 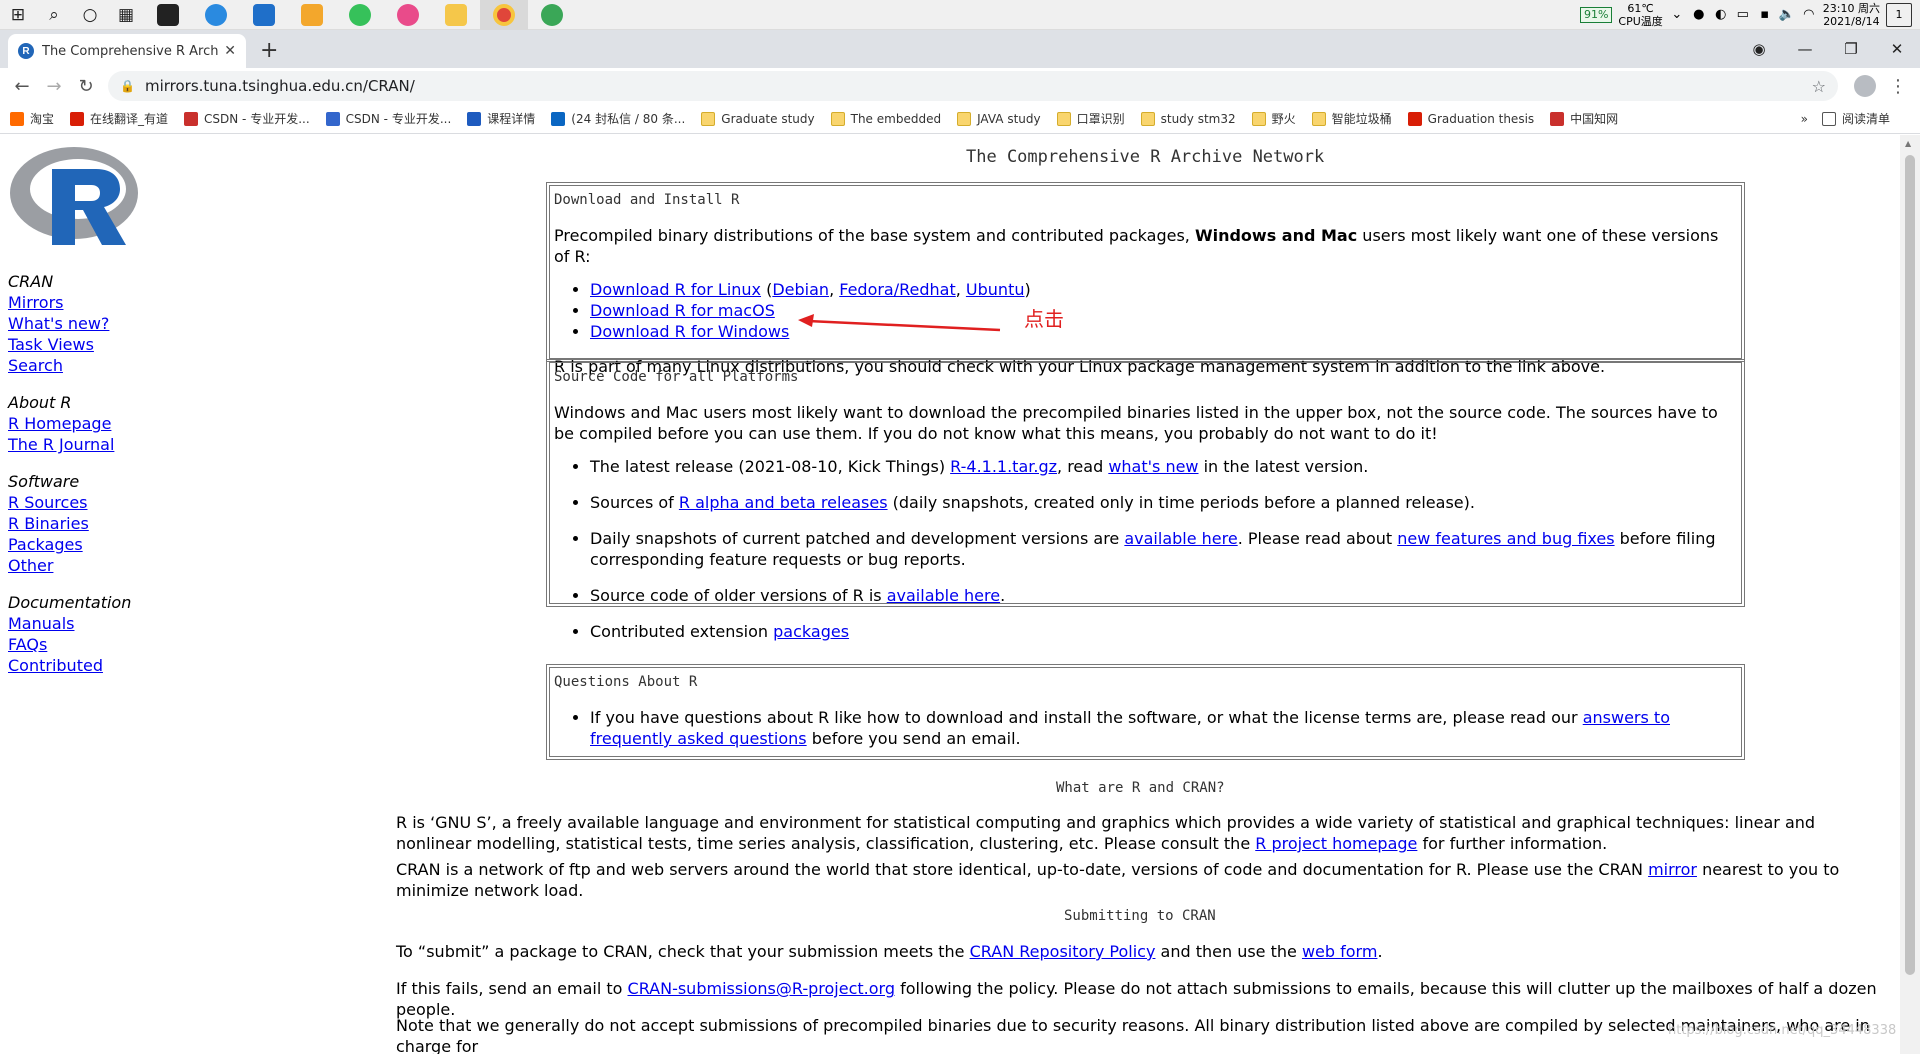 What do you see at coordinates (552, 15) in the screenshot?
I see `taskbar-app-green-icon` at bounding box center [552, 15].